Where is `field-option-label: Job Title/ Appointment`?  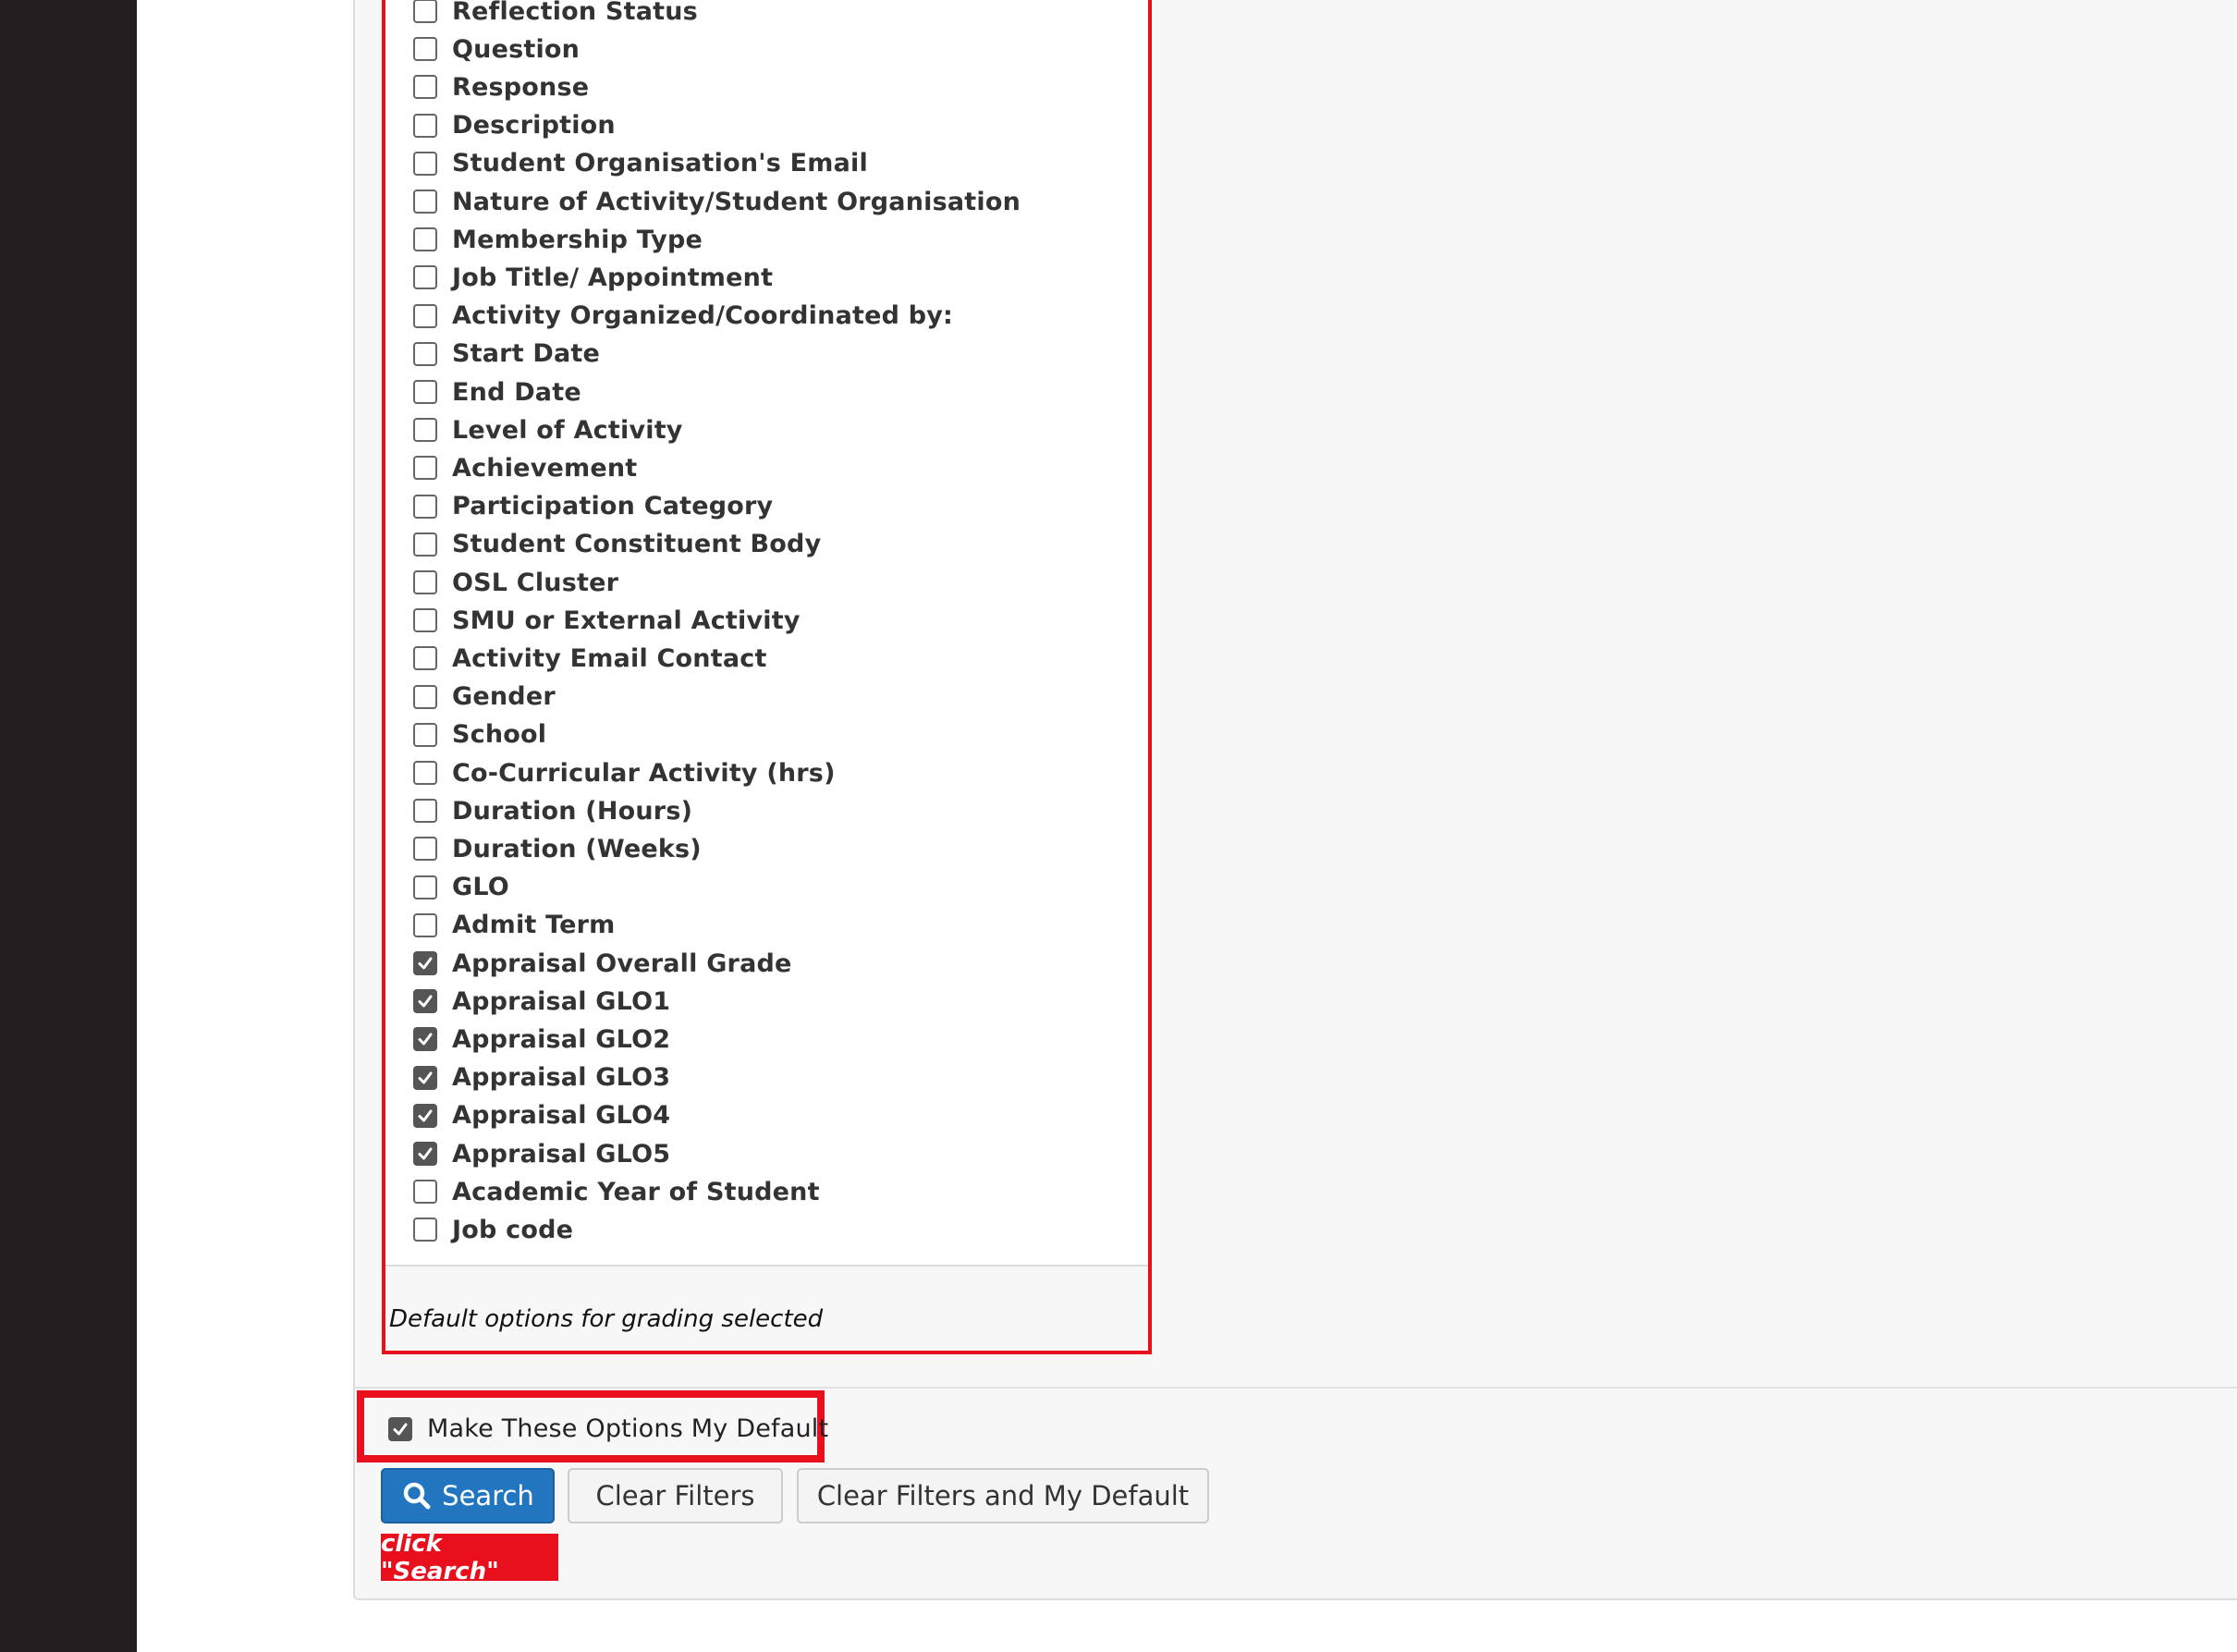 field-option-label: Job Title/ Appointment is located at coordinates (613, 277).